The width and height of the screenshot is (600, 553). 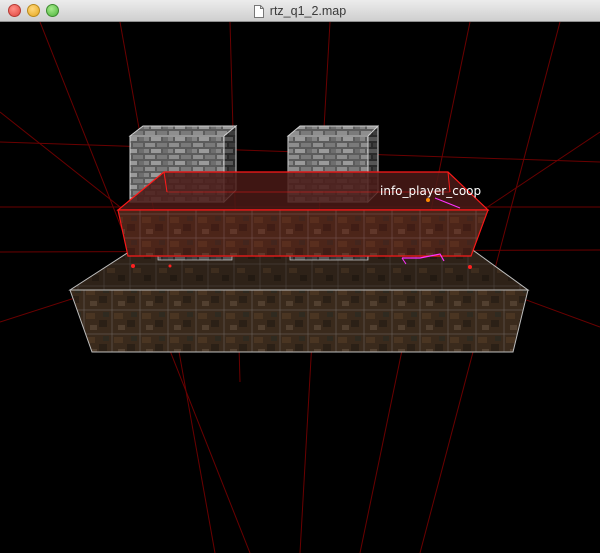 I want to click on window-title: rtz_q1_2.map, so click(x=308, y=11).